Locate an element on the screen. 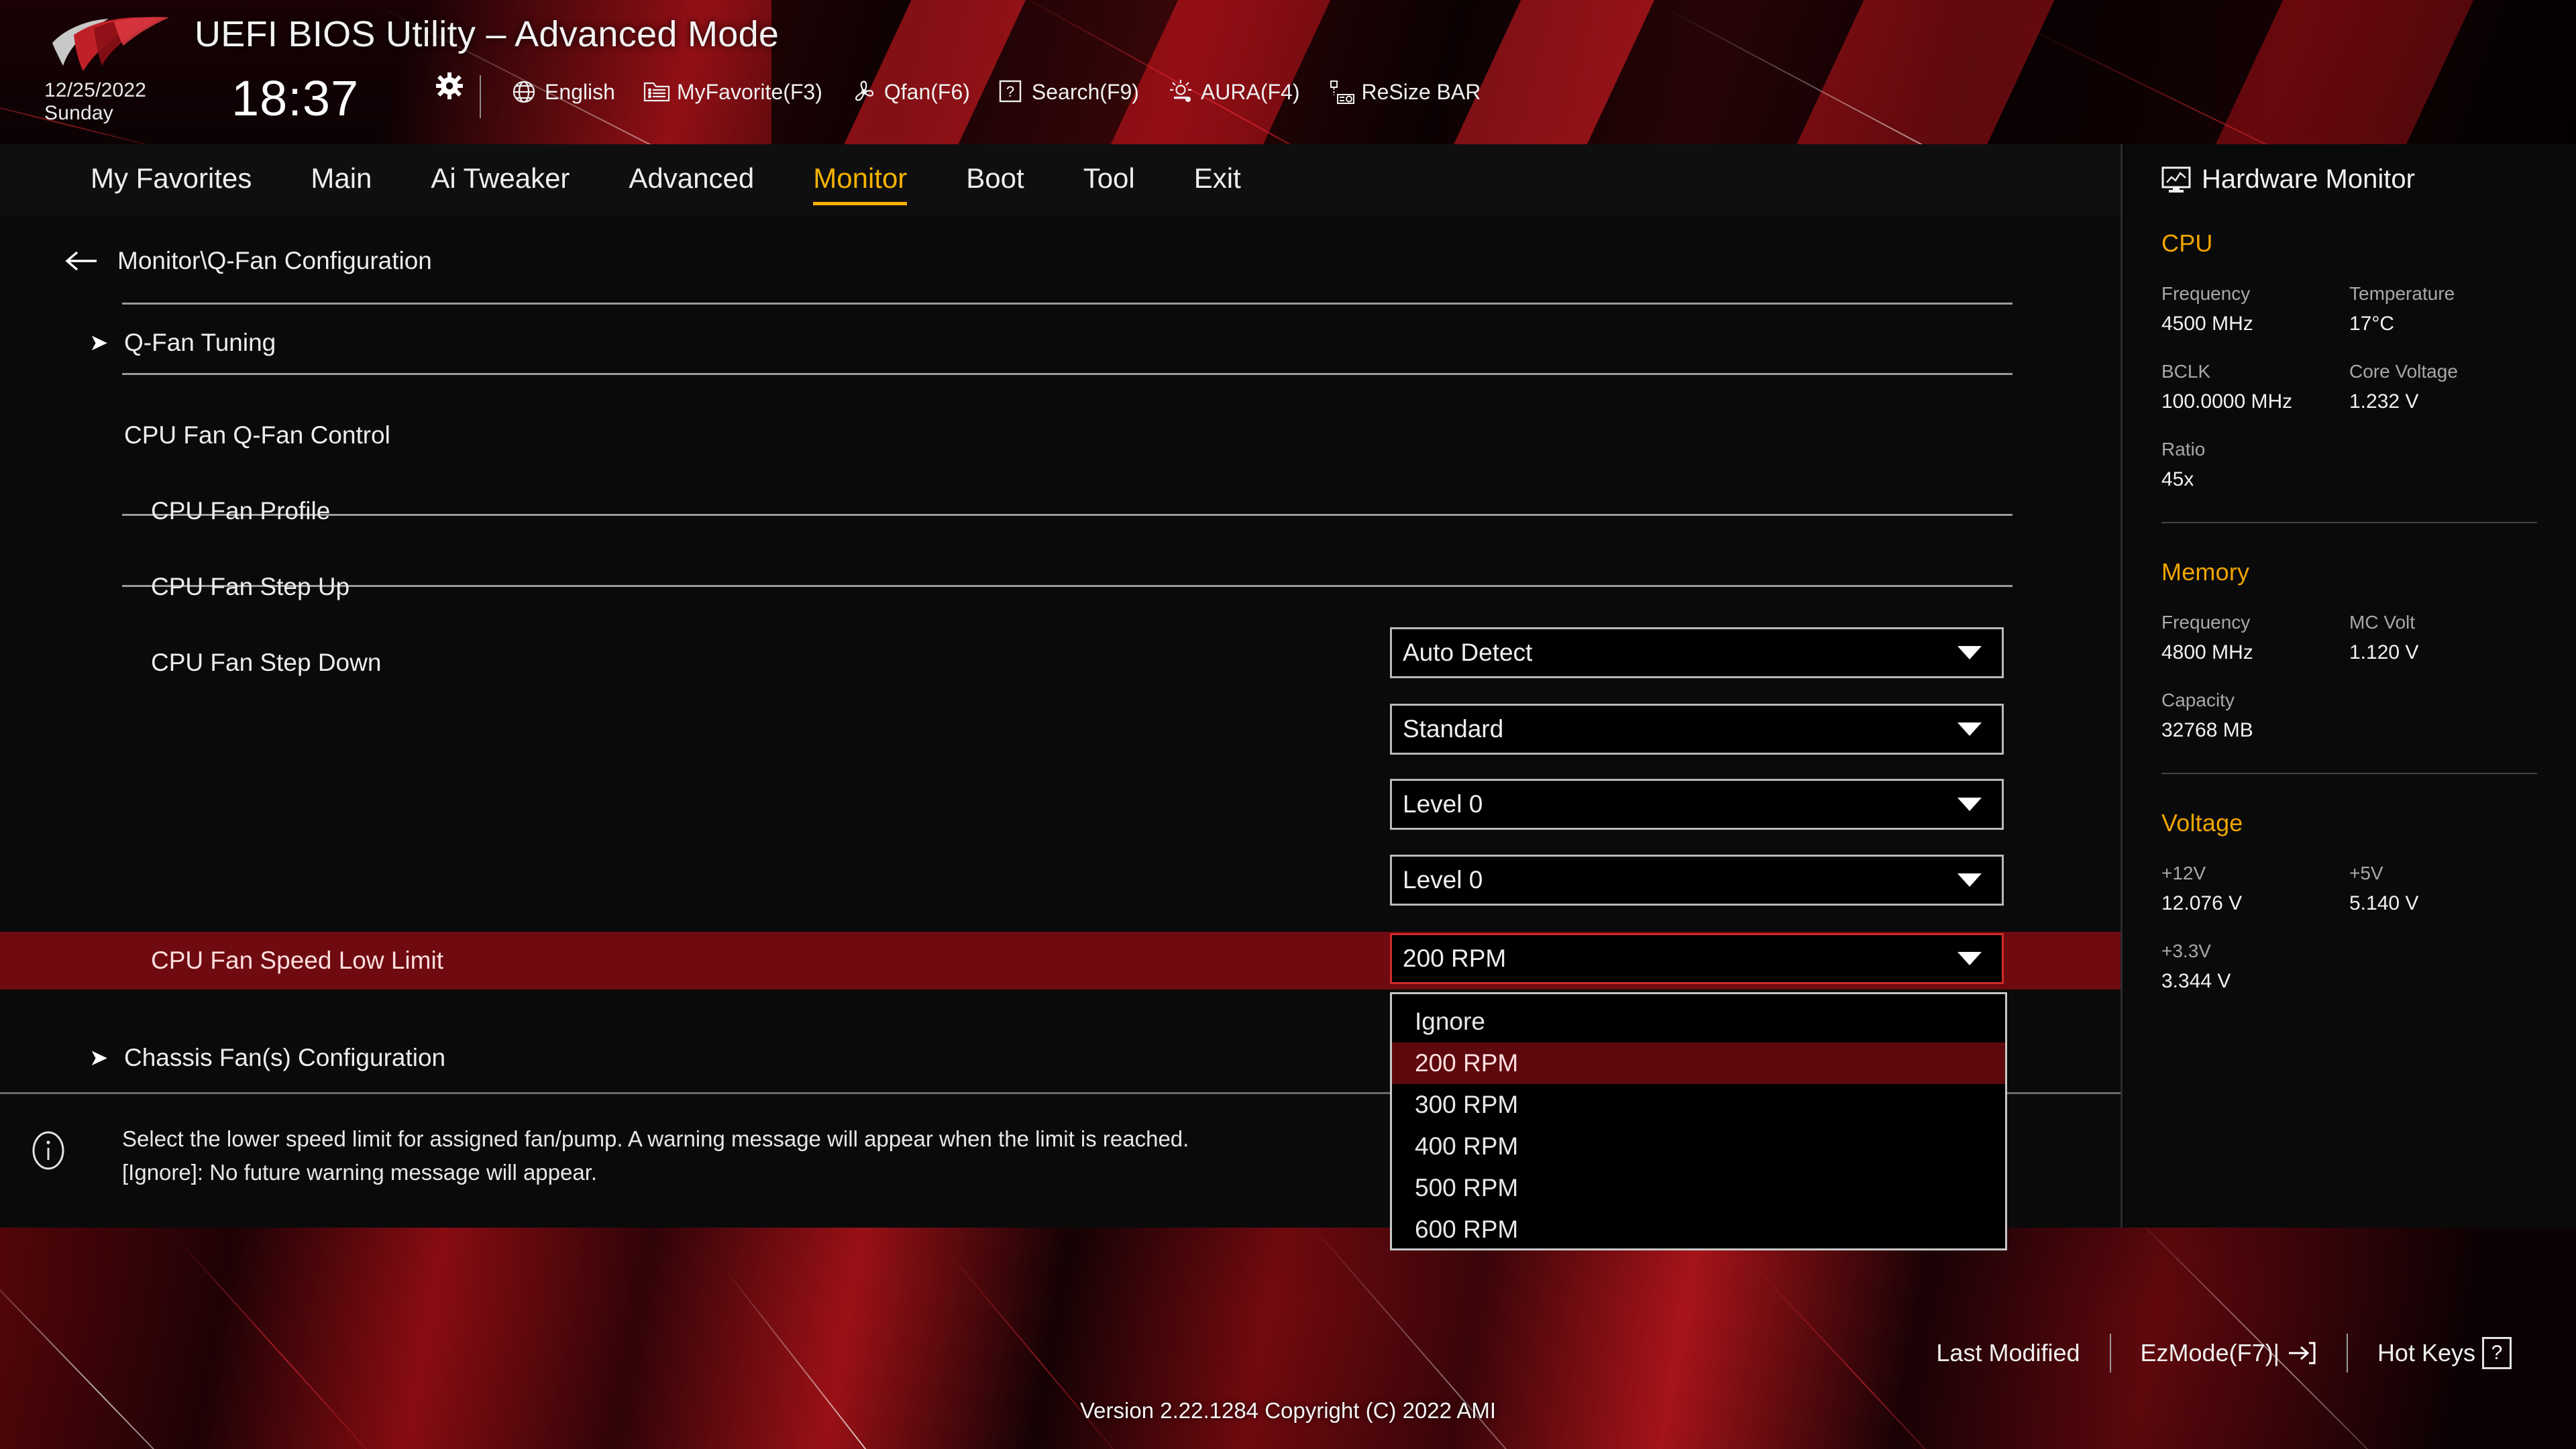  breadcrumb: Monitor\Q-Fan Configuration is located at coordinates (248, 261).